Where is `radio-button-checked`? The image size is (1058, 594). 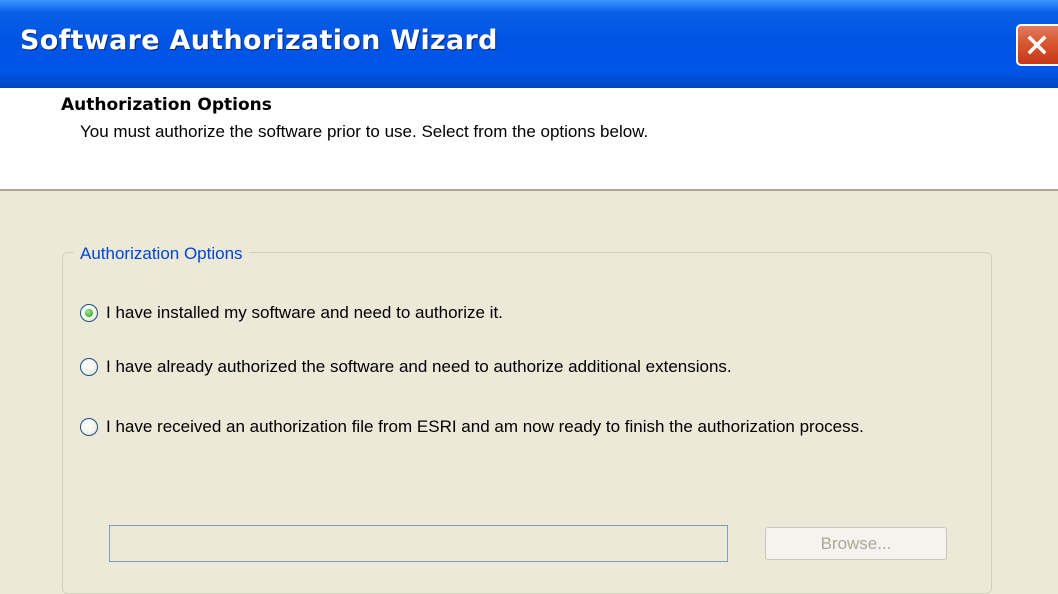 radio-button-checked is located at coordinates (89, 313).